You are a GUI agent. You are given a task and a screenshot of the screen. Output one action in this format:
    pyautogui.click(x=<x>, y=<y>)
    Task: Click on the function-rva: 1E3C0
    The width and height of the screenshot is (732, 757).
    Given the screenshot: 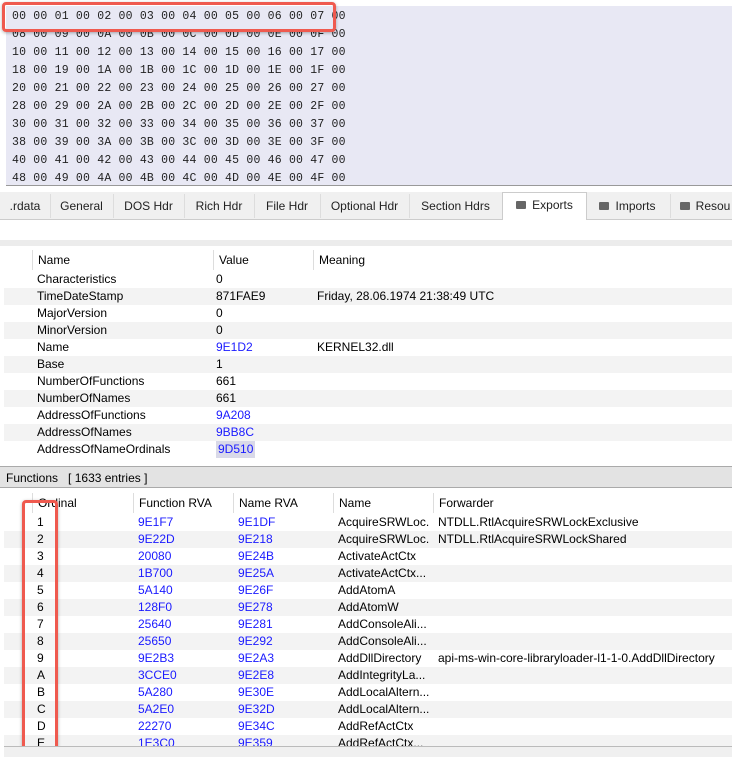 What is the action you would take?
    pyautogui.click(x=156, y=740)
    